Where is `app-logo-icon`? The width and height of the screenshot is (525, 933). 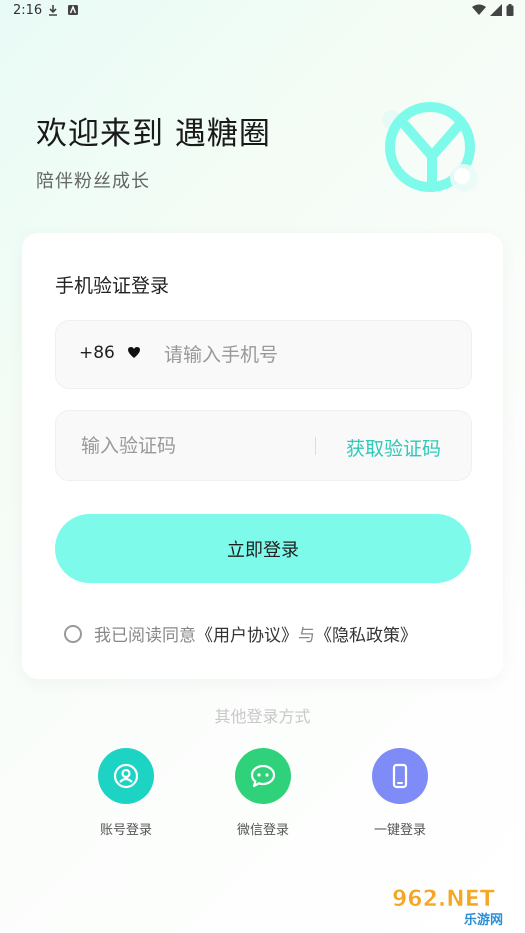
app-logo-icon is located at coordinates (430, 147).